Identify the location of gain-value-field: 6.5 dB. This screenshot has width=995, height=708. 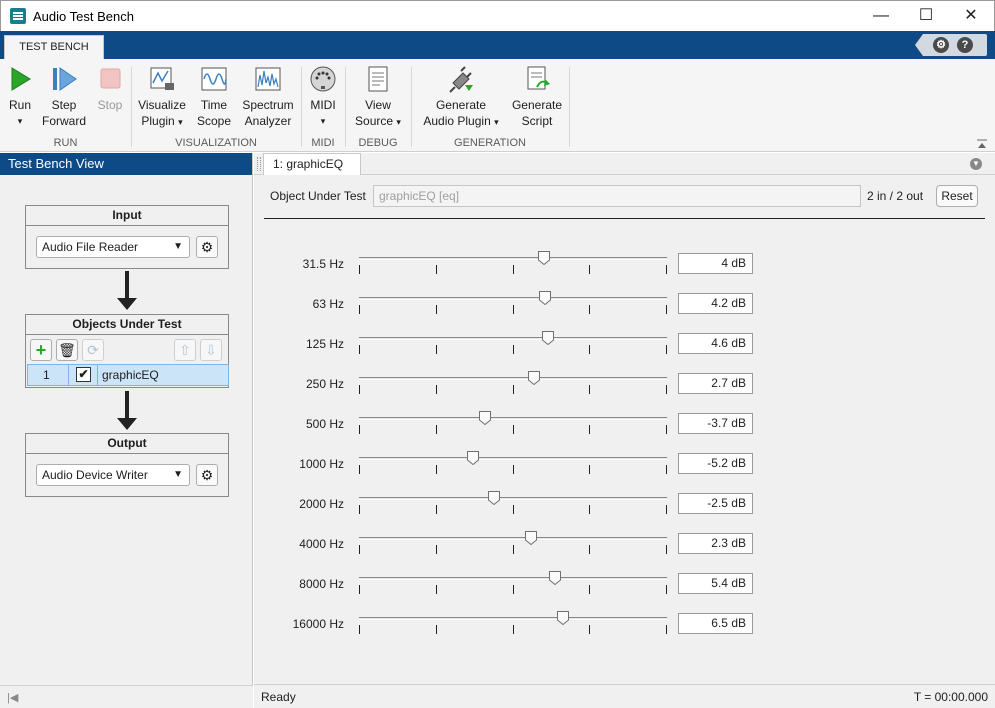
(715, 623).